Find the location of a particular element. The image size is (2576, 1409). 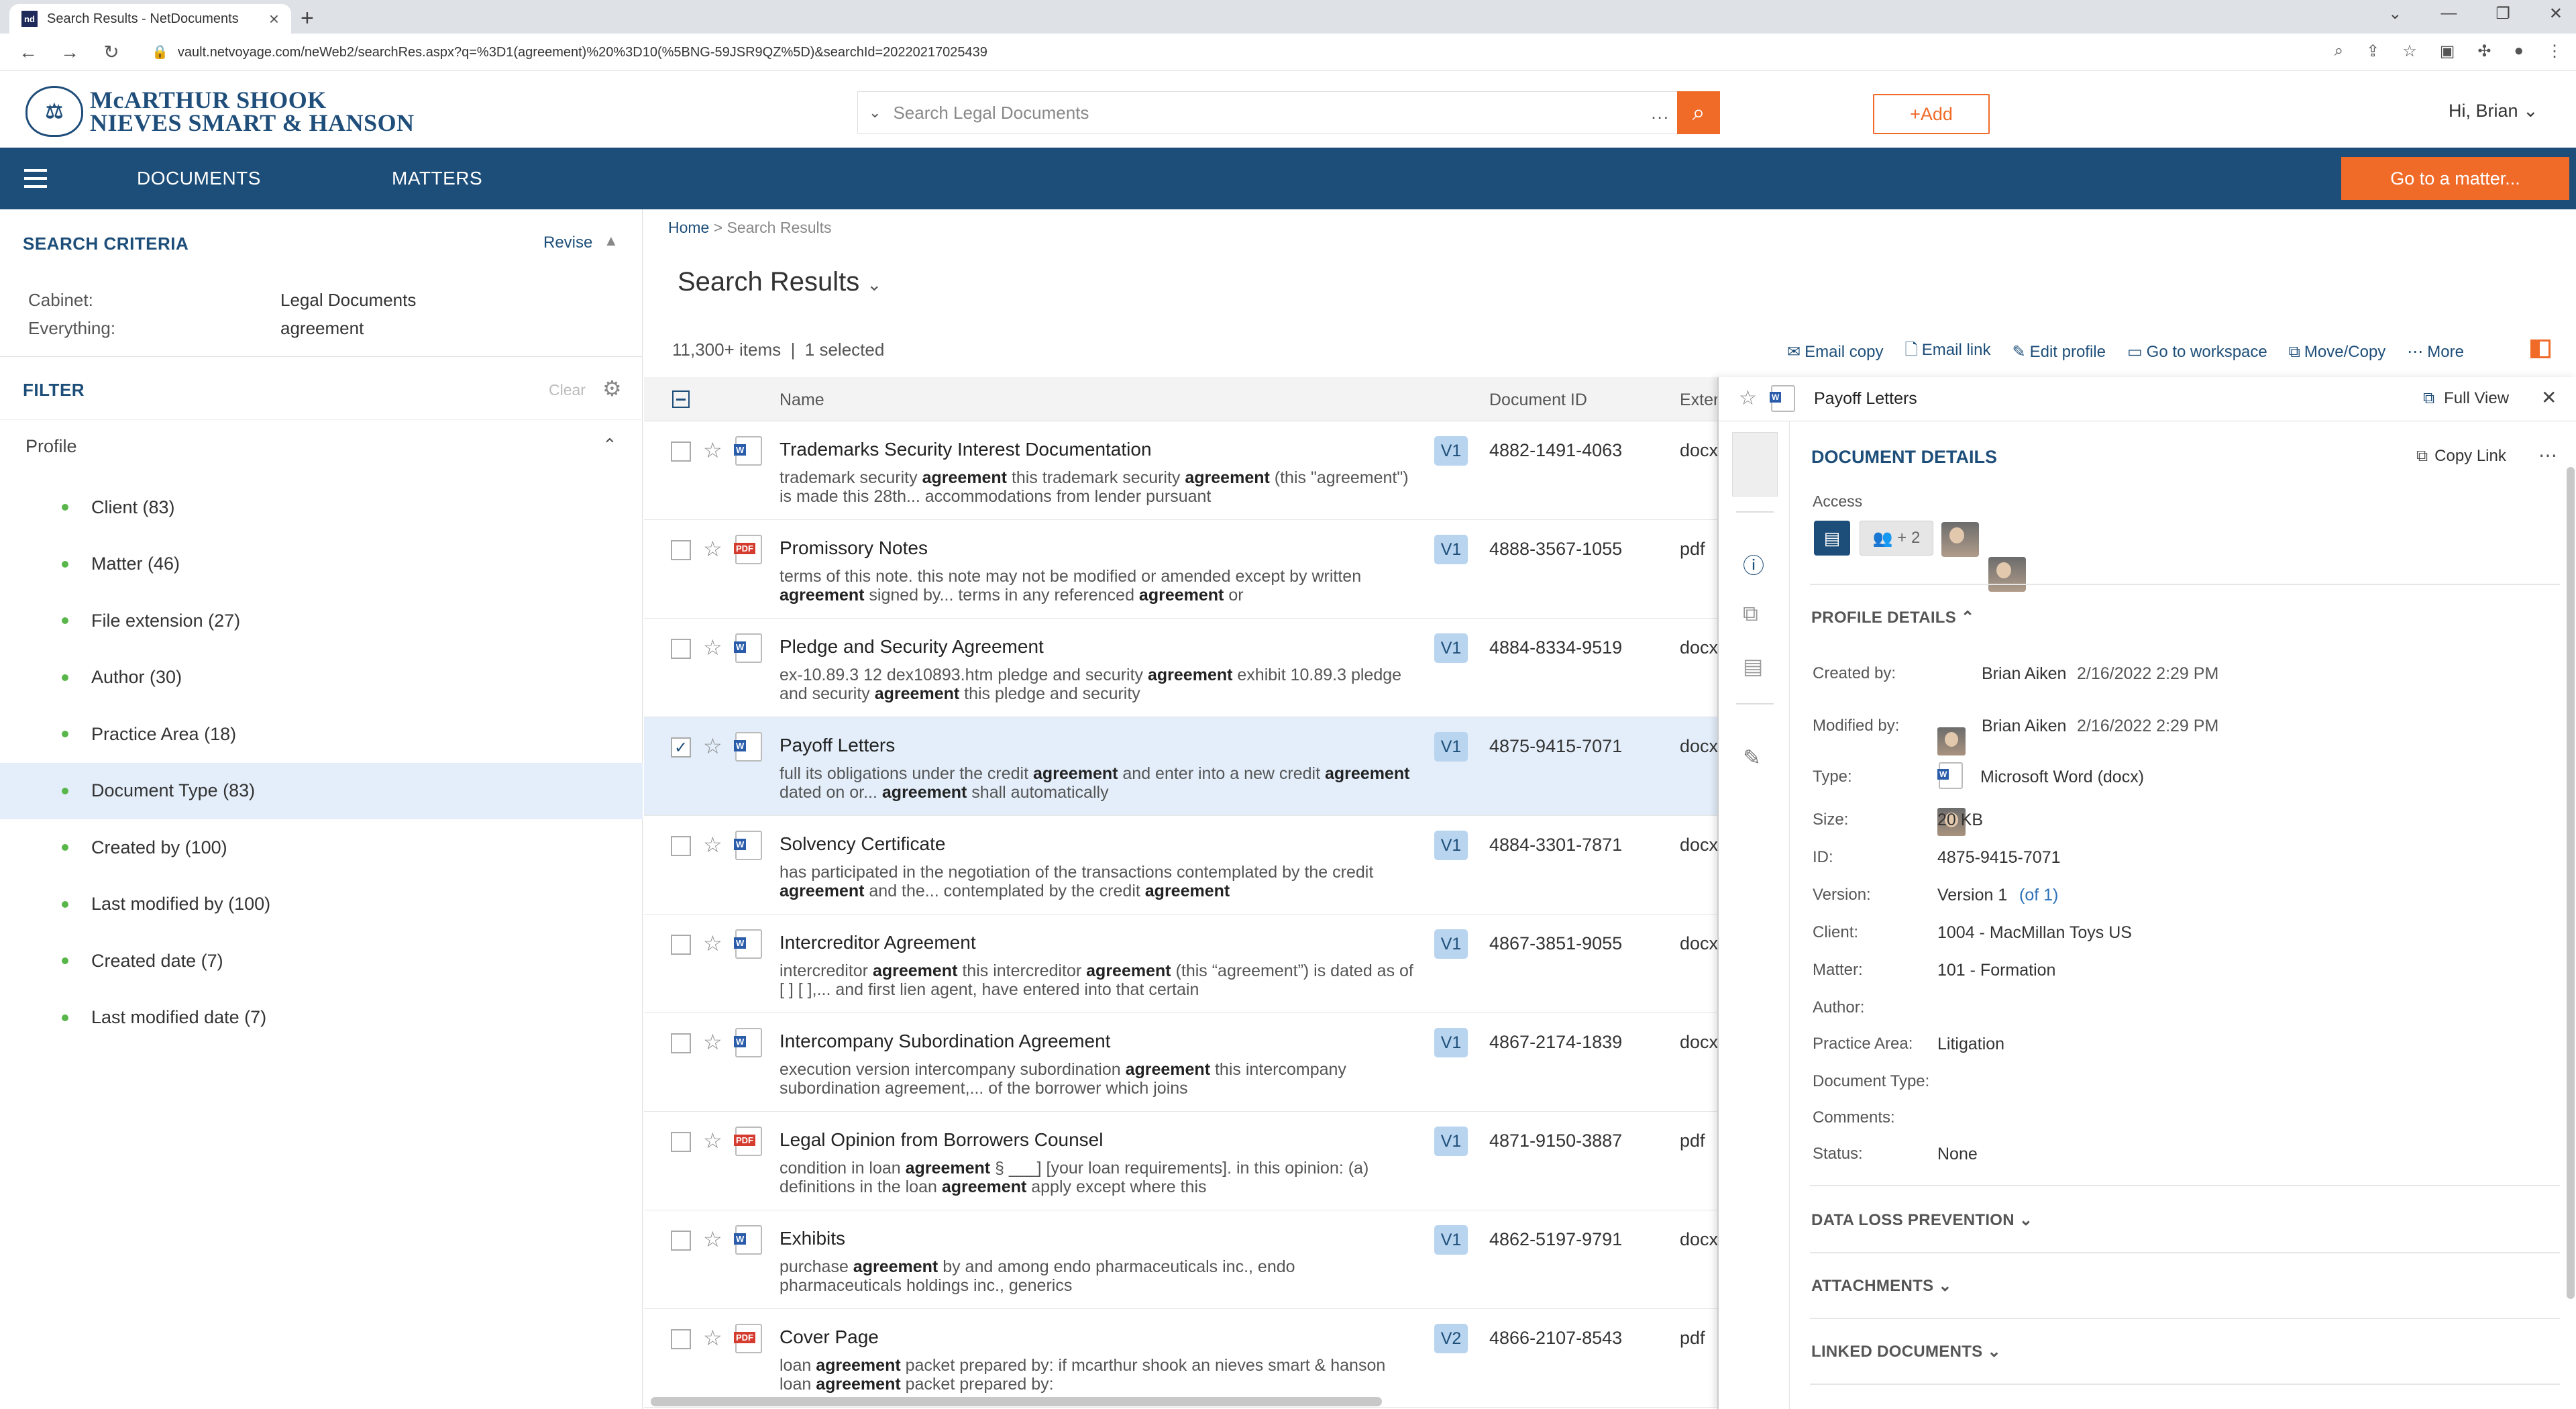

filter-item: Created by (100) is located at coordinates (321, 847).